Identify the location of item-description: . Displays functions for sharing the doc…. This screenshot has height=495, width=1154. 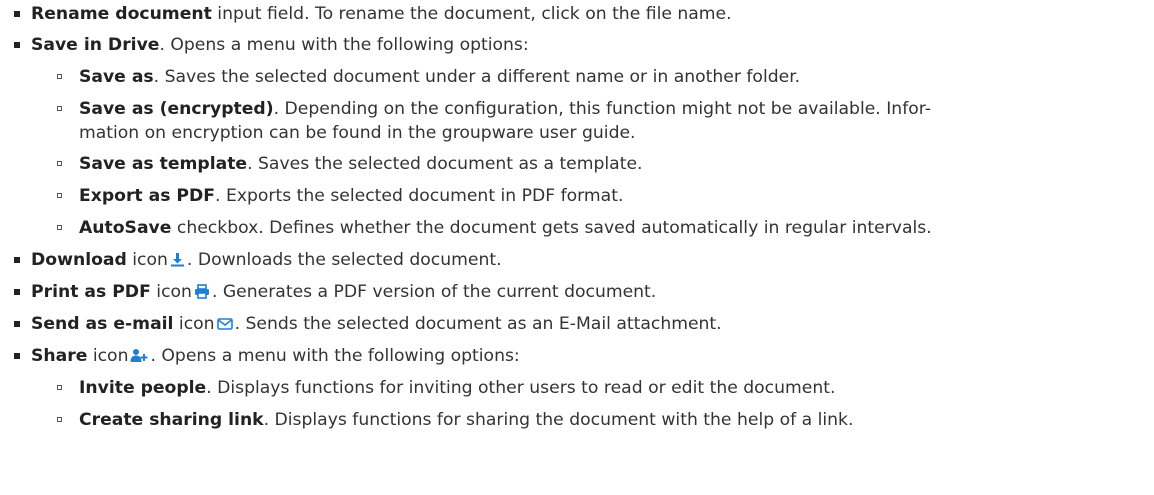
(558, 420).